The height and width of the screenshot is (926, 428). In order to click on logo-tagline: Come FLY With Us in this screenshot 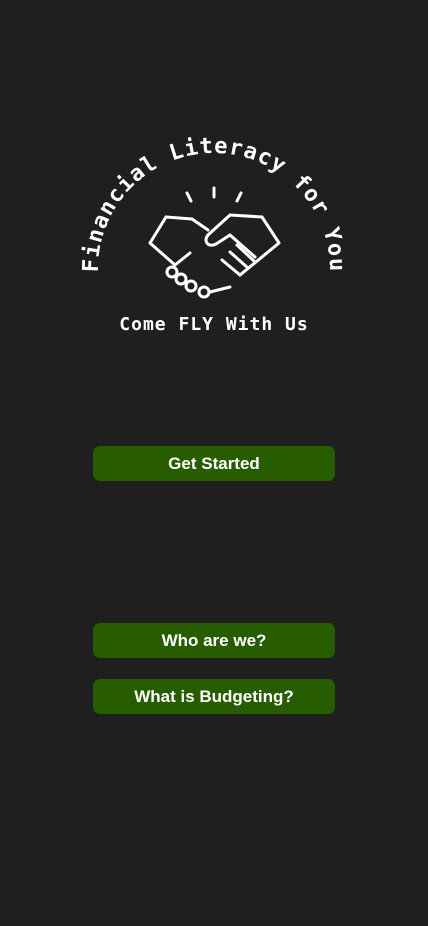, I will do `click(213, 324)`.